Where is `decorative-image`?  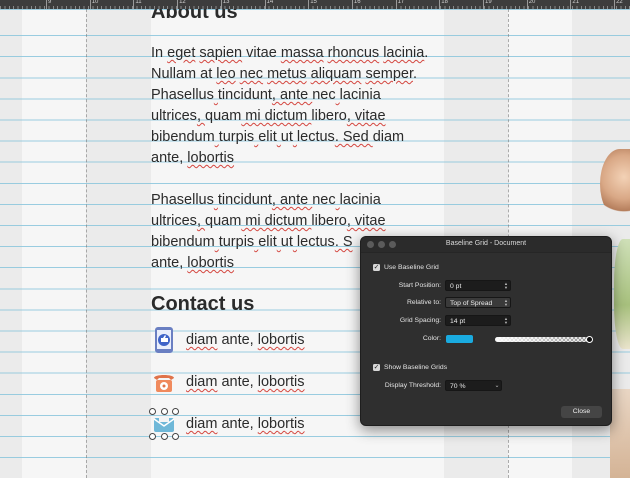 decorative-image is located at coordinates (622, 294).